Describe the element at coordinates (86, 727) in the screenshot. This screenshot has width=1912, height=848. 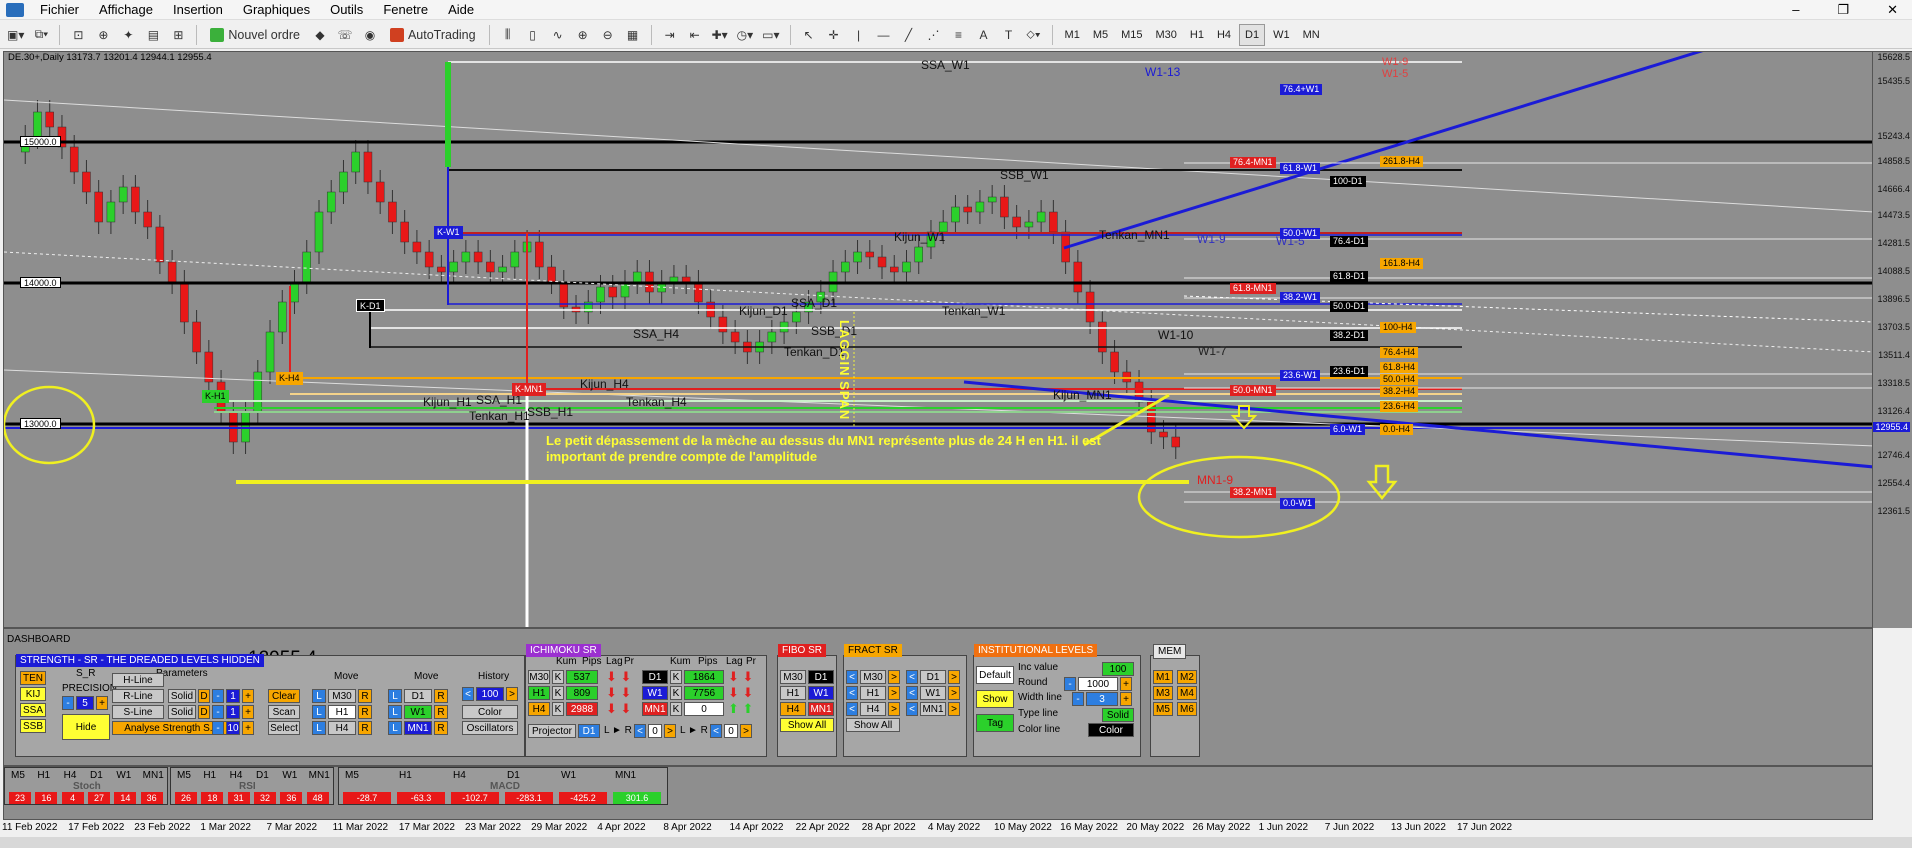
I see `hide-button: Hide` at that location.